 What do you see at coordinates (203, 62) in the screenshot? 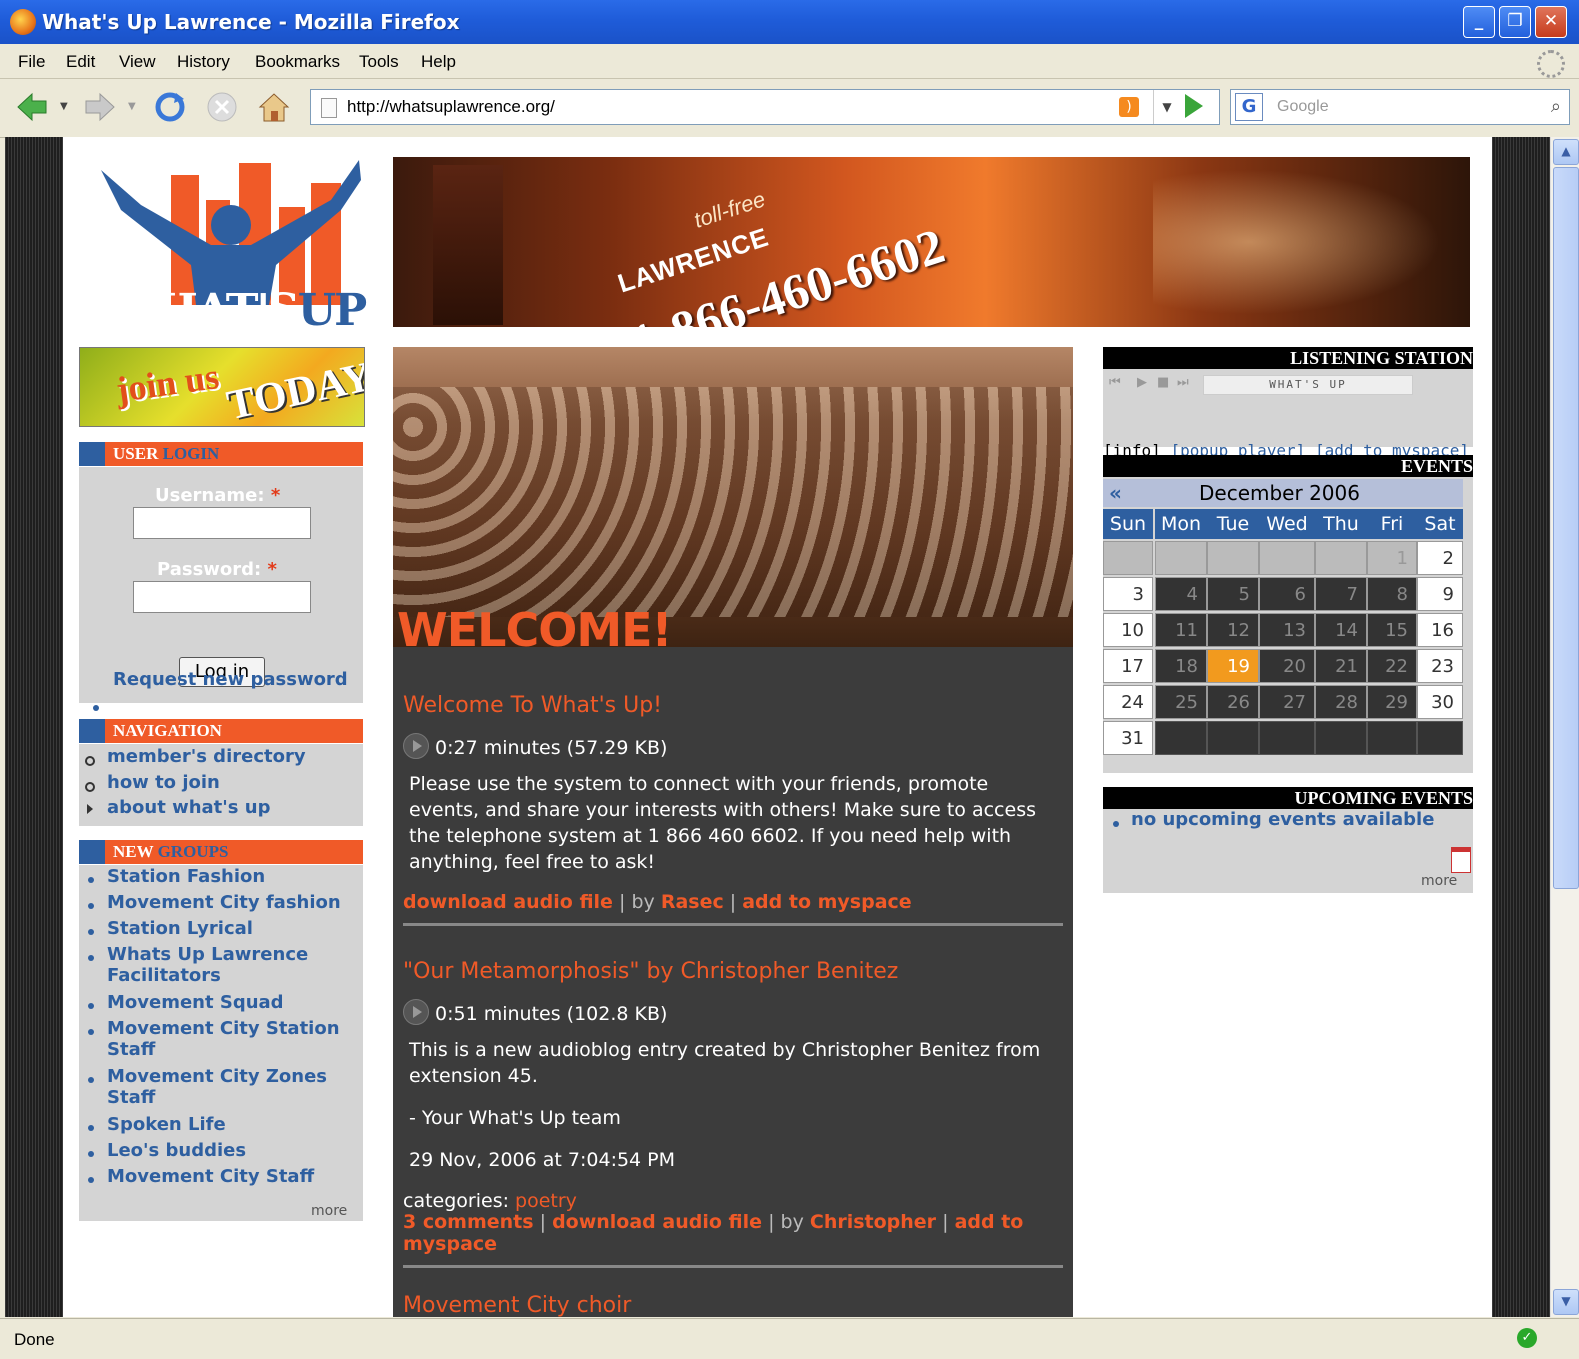
I see `menu-history: History` at bounding box center [203, 62].